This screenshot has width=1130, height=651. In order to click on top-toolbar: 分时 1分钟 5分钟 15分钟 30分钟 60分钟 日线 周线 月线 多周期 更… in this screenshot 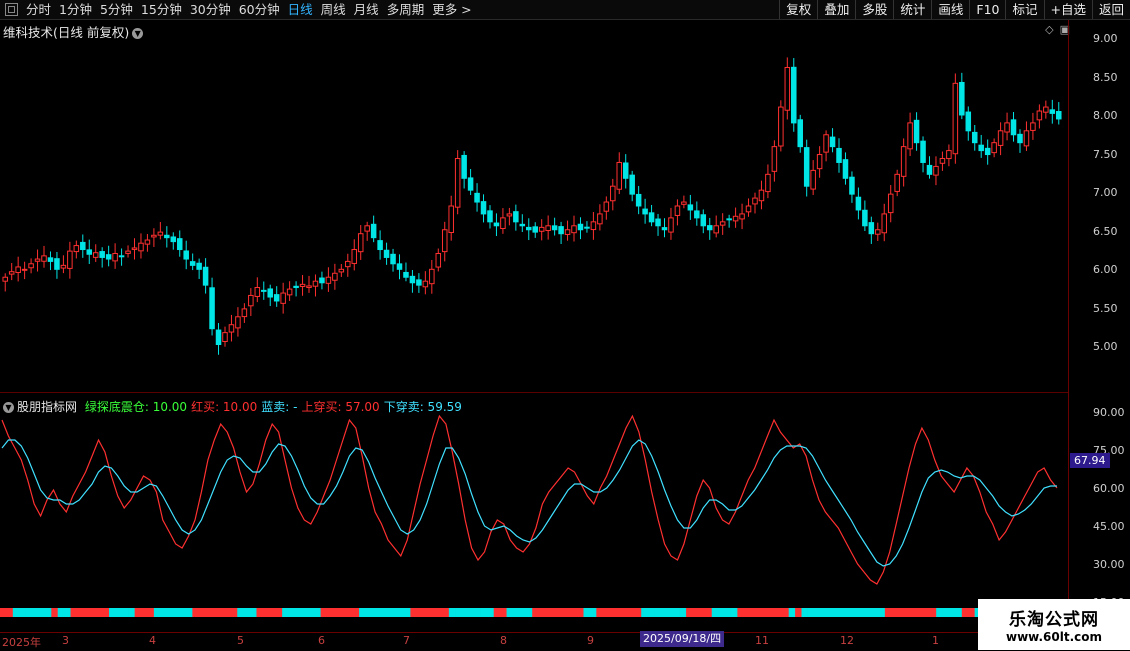, I will do `click(565, 10)`.